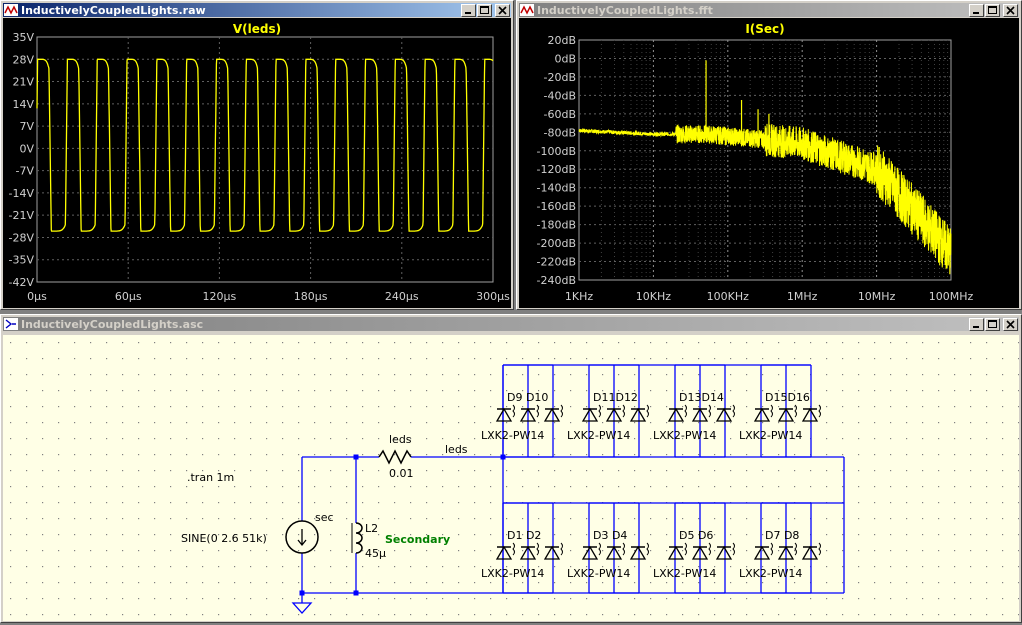 Image resolution: width=1022 pixels, height=625 pixels. I want to click on y-tick-label: -35V, so click(22, 260).